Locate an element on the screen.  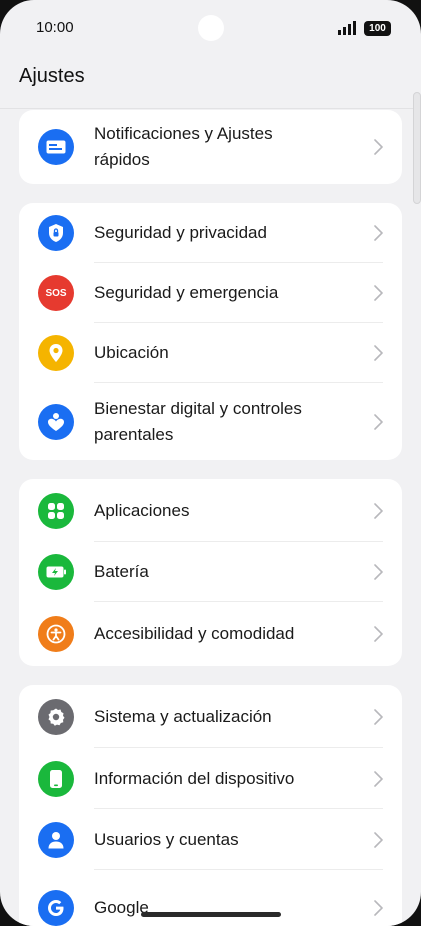
label-line-1: Notificaciones y Ajustes is located at coordinates (183, 133).